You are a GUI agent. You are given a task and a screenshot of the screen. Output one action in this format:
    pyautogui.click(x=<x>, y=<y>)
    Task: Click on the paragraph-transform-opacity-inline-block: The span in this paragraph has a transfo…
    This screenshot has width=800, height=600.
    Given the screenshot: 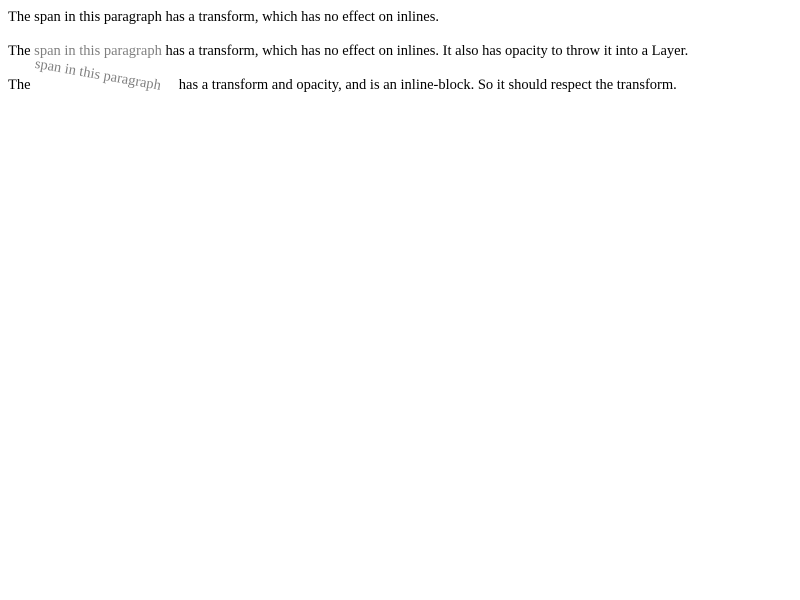 What is the action you would take?
    pyautogui.click(x=342, y=75)
    